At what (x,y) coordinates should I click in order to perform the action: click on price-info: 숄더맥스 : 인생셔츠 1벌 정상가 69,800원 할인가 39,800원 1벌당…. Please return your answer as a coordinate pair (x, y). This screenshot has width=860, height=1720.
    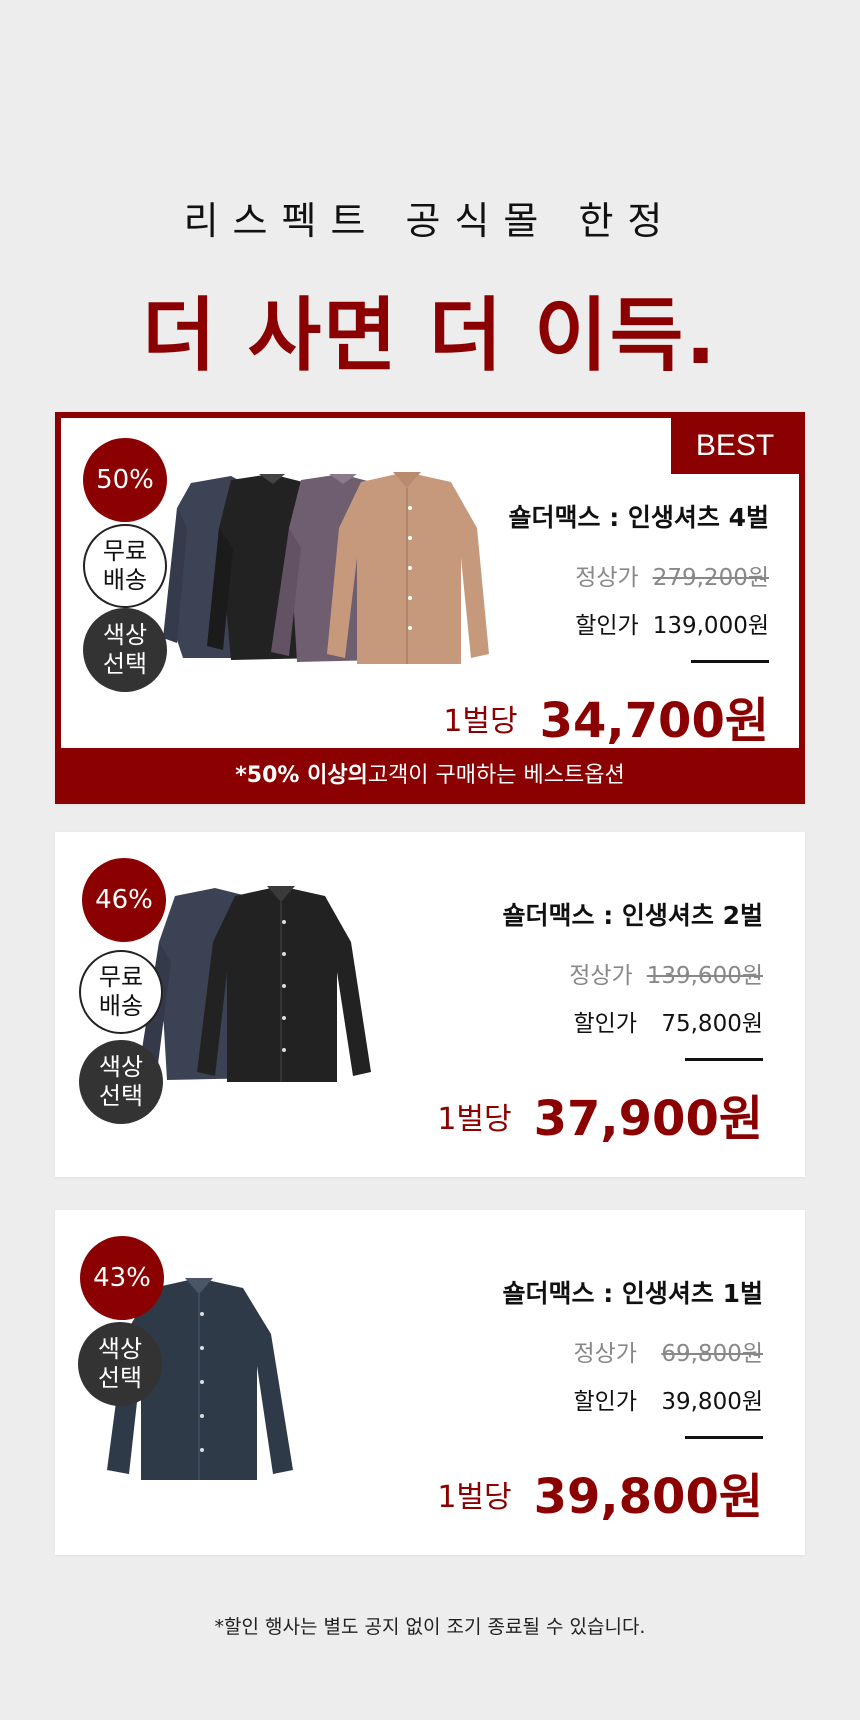
    Looking at the image, I should click on (600, 1400).